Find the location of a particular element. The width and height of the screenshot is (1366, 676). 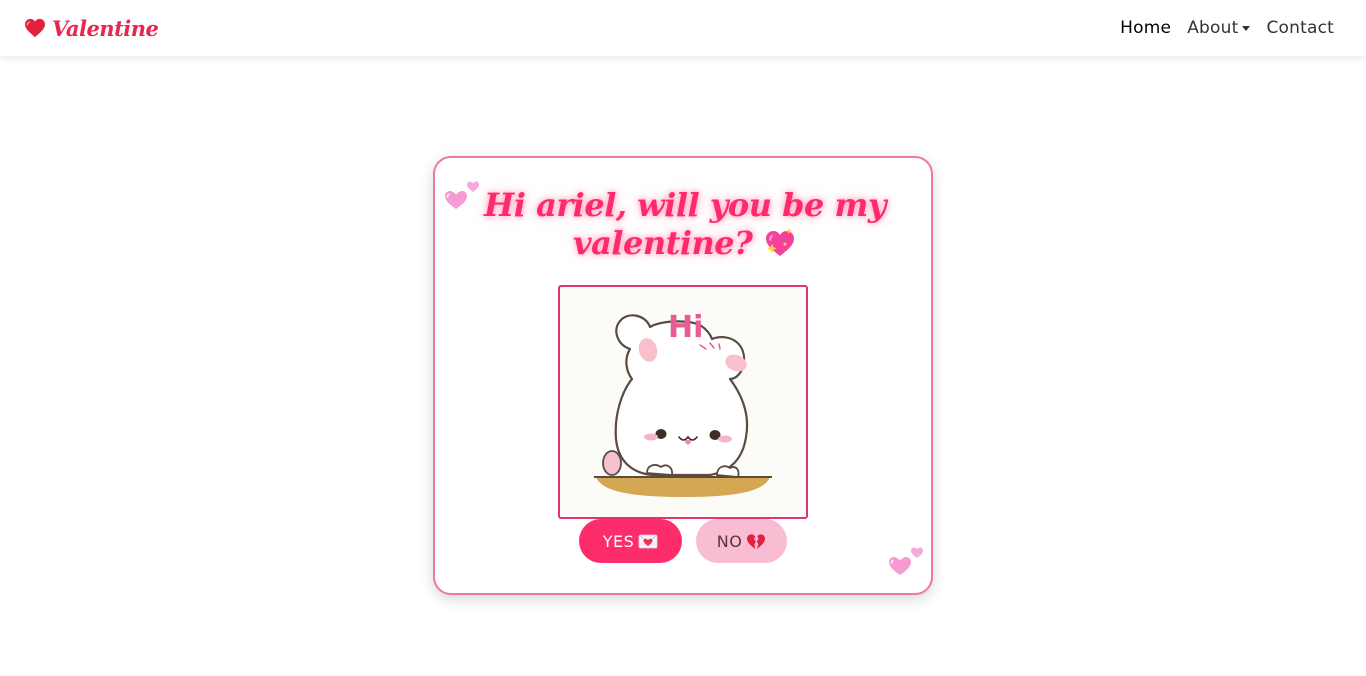

nav-links: Home About Contact is located at coordinates (1227, 28).